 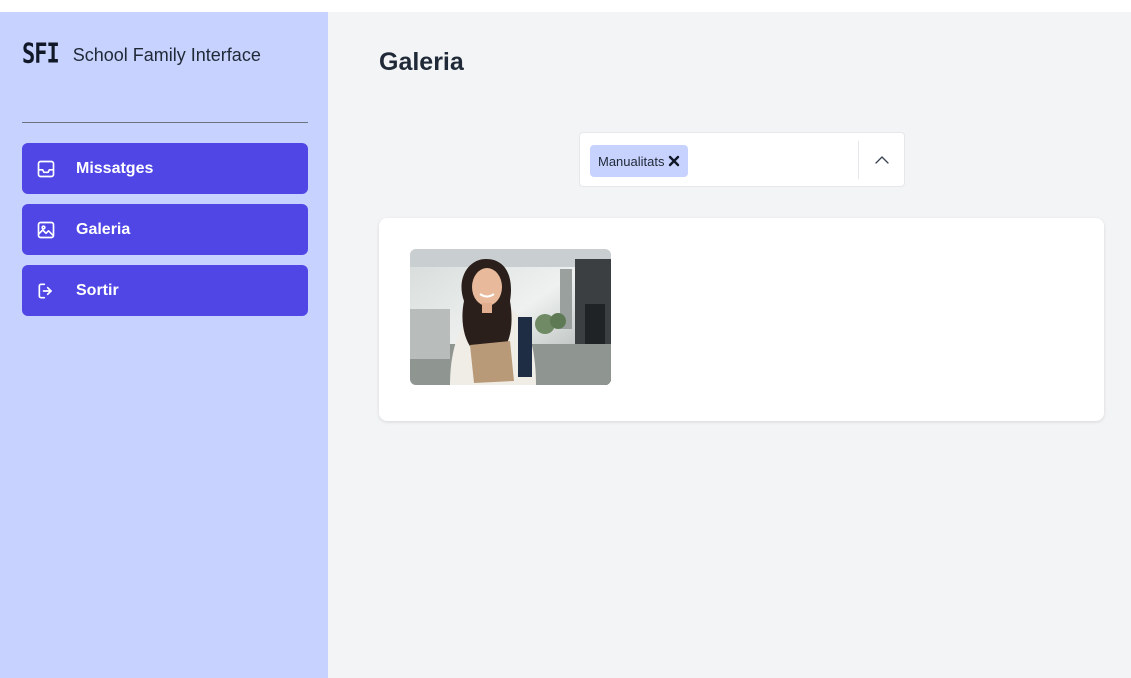 What do you see at coordinates (46, 169) in the screenshot?
I see `inbox-icon` at bounding box center [46, 169].